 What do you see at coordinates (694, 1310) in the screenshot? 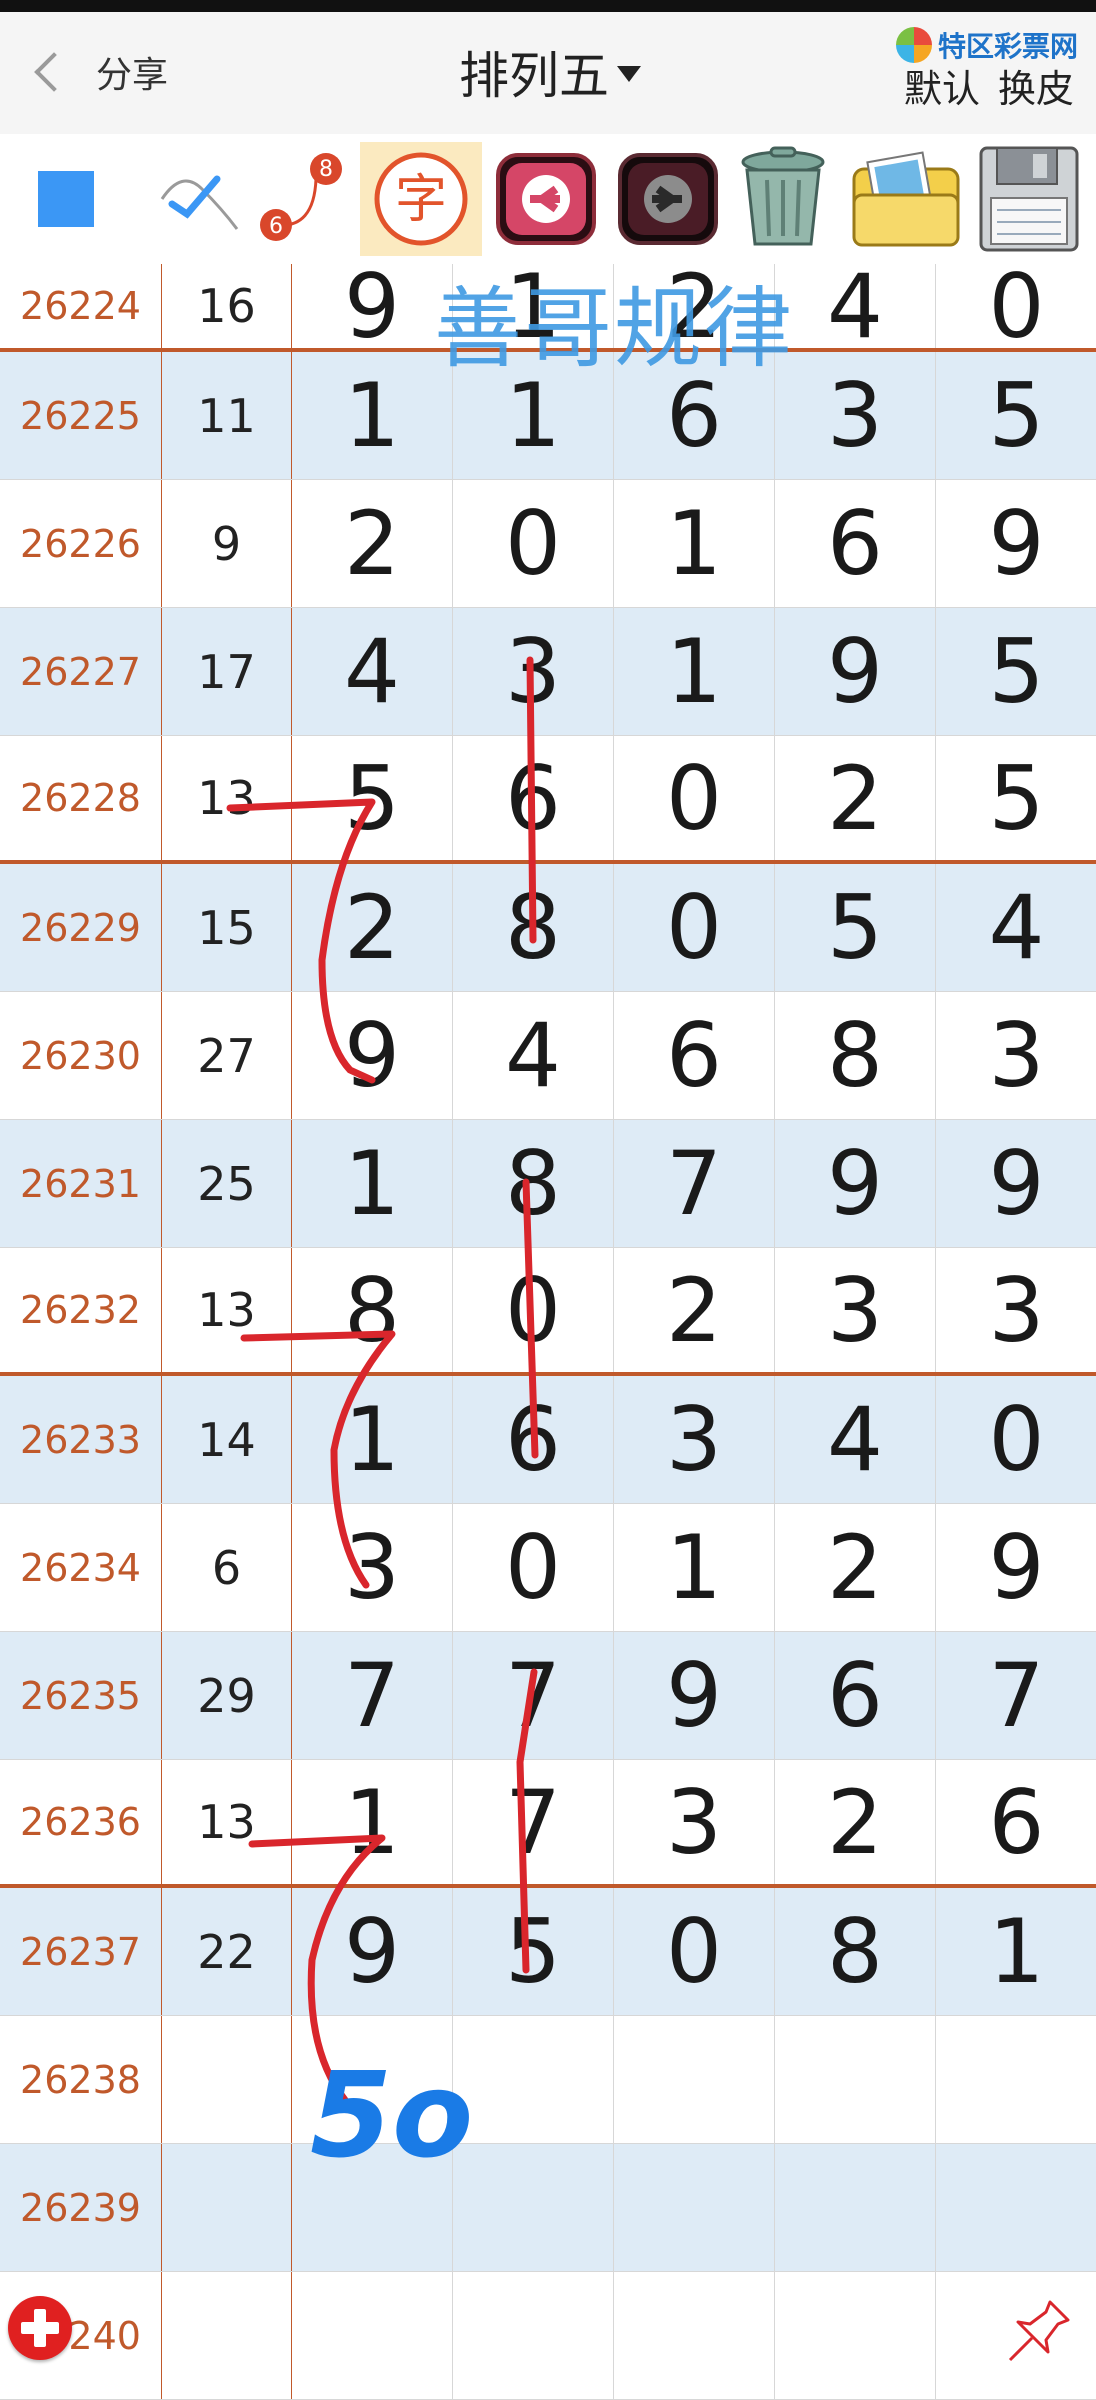
I see `draw-digit-3: 2` at bounding box center [694, 1310].